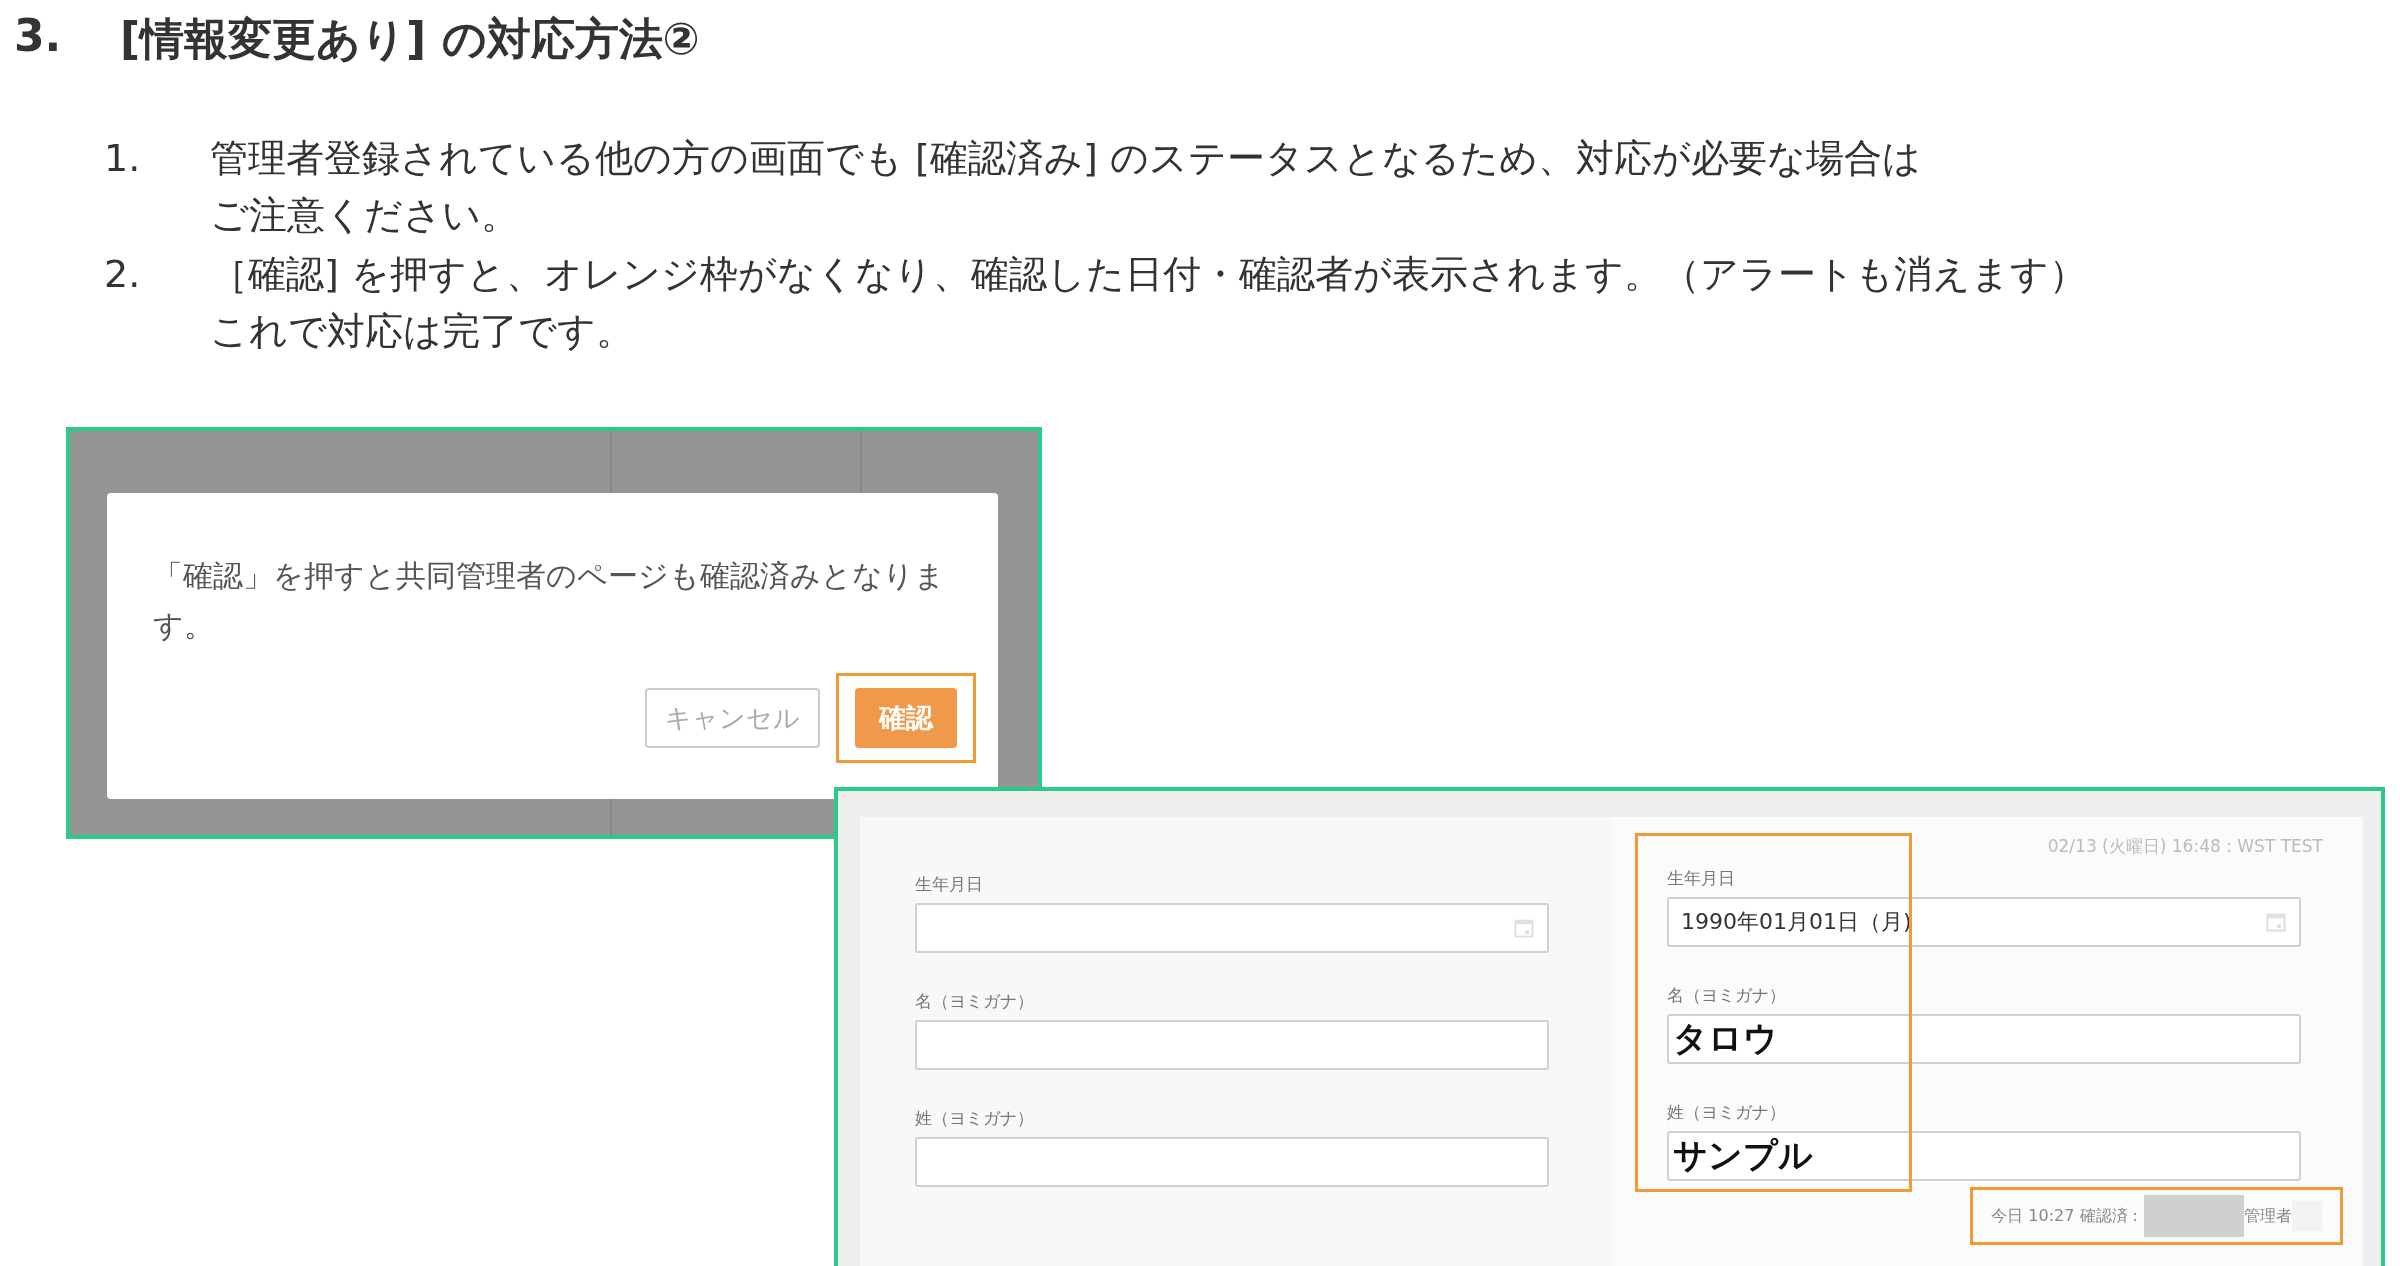 The height and width of the screenshot is (1266, 2400). I want to click on step-text: ご注意ください。, so click(365, 215).